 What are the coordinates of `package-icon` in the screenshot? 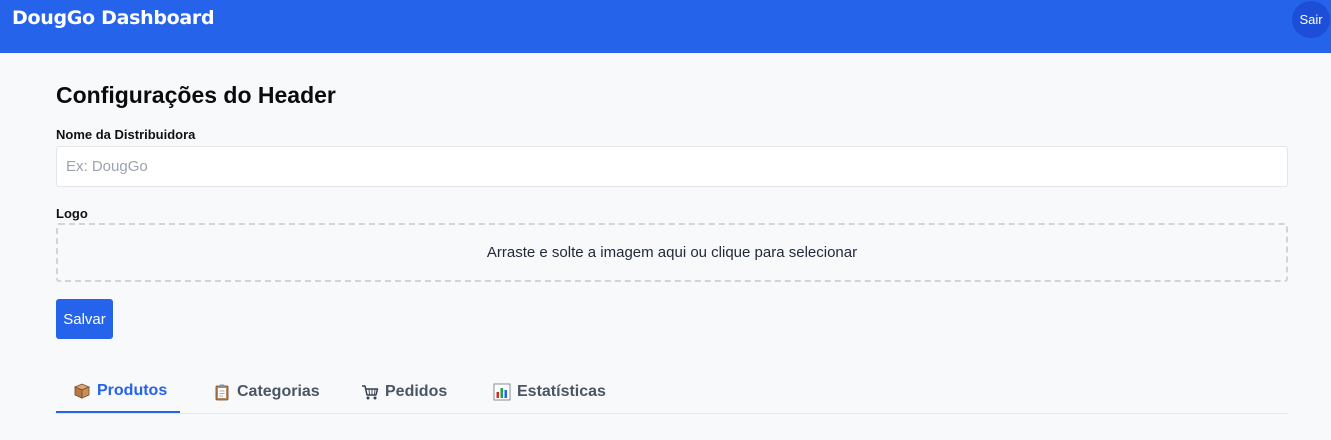 It's located at (82, 391).